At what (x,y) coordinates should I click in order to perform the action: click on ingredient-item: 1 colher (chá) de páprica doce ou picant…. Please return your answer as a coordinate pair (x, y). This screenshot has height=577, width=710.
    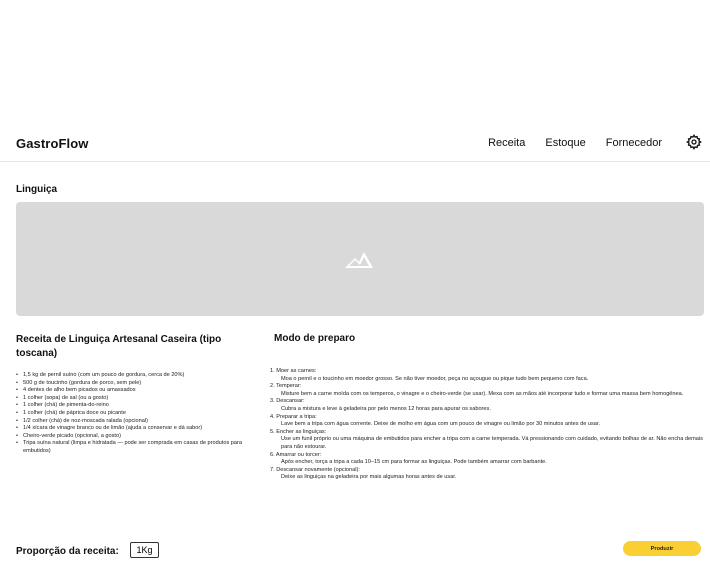
    Looking at the image, I should click on (131, 414).